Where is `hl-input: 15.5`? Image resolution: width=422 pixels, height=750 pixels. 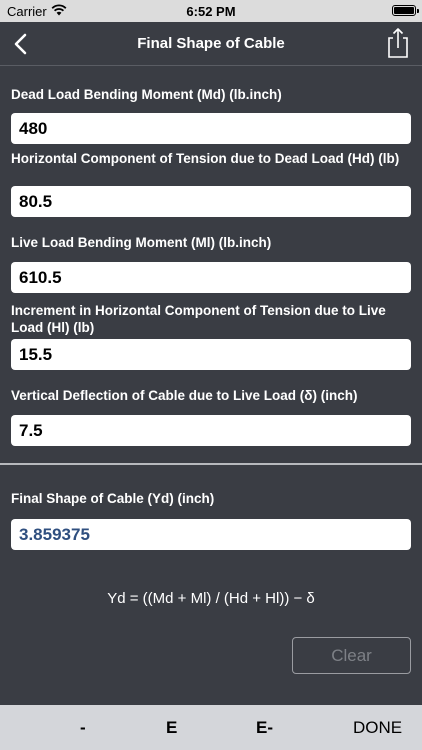 hl-input: 15.5 is located at coordinates (211, 354).